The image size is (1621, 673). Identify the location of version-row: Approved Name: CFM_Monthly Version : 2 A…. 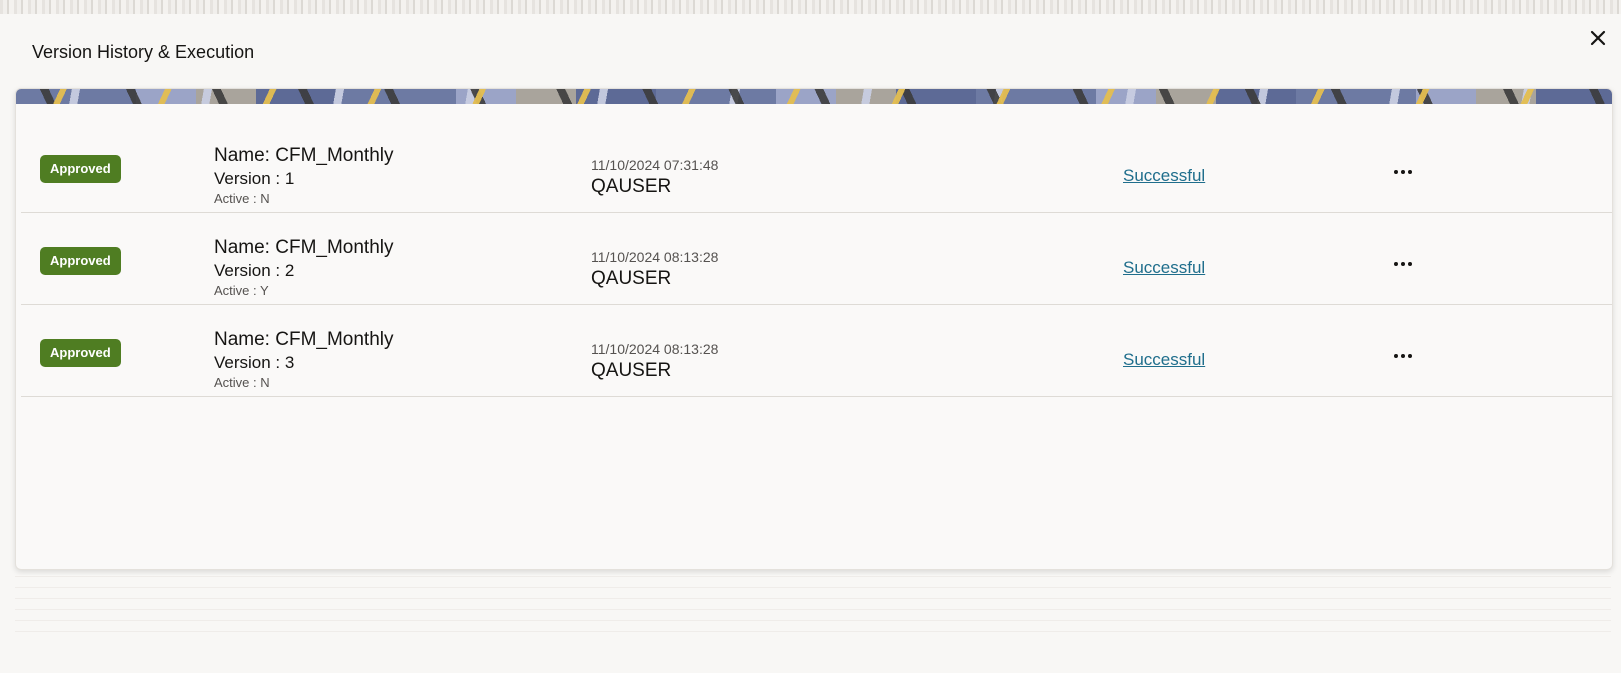
(816, 258).